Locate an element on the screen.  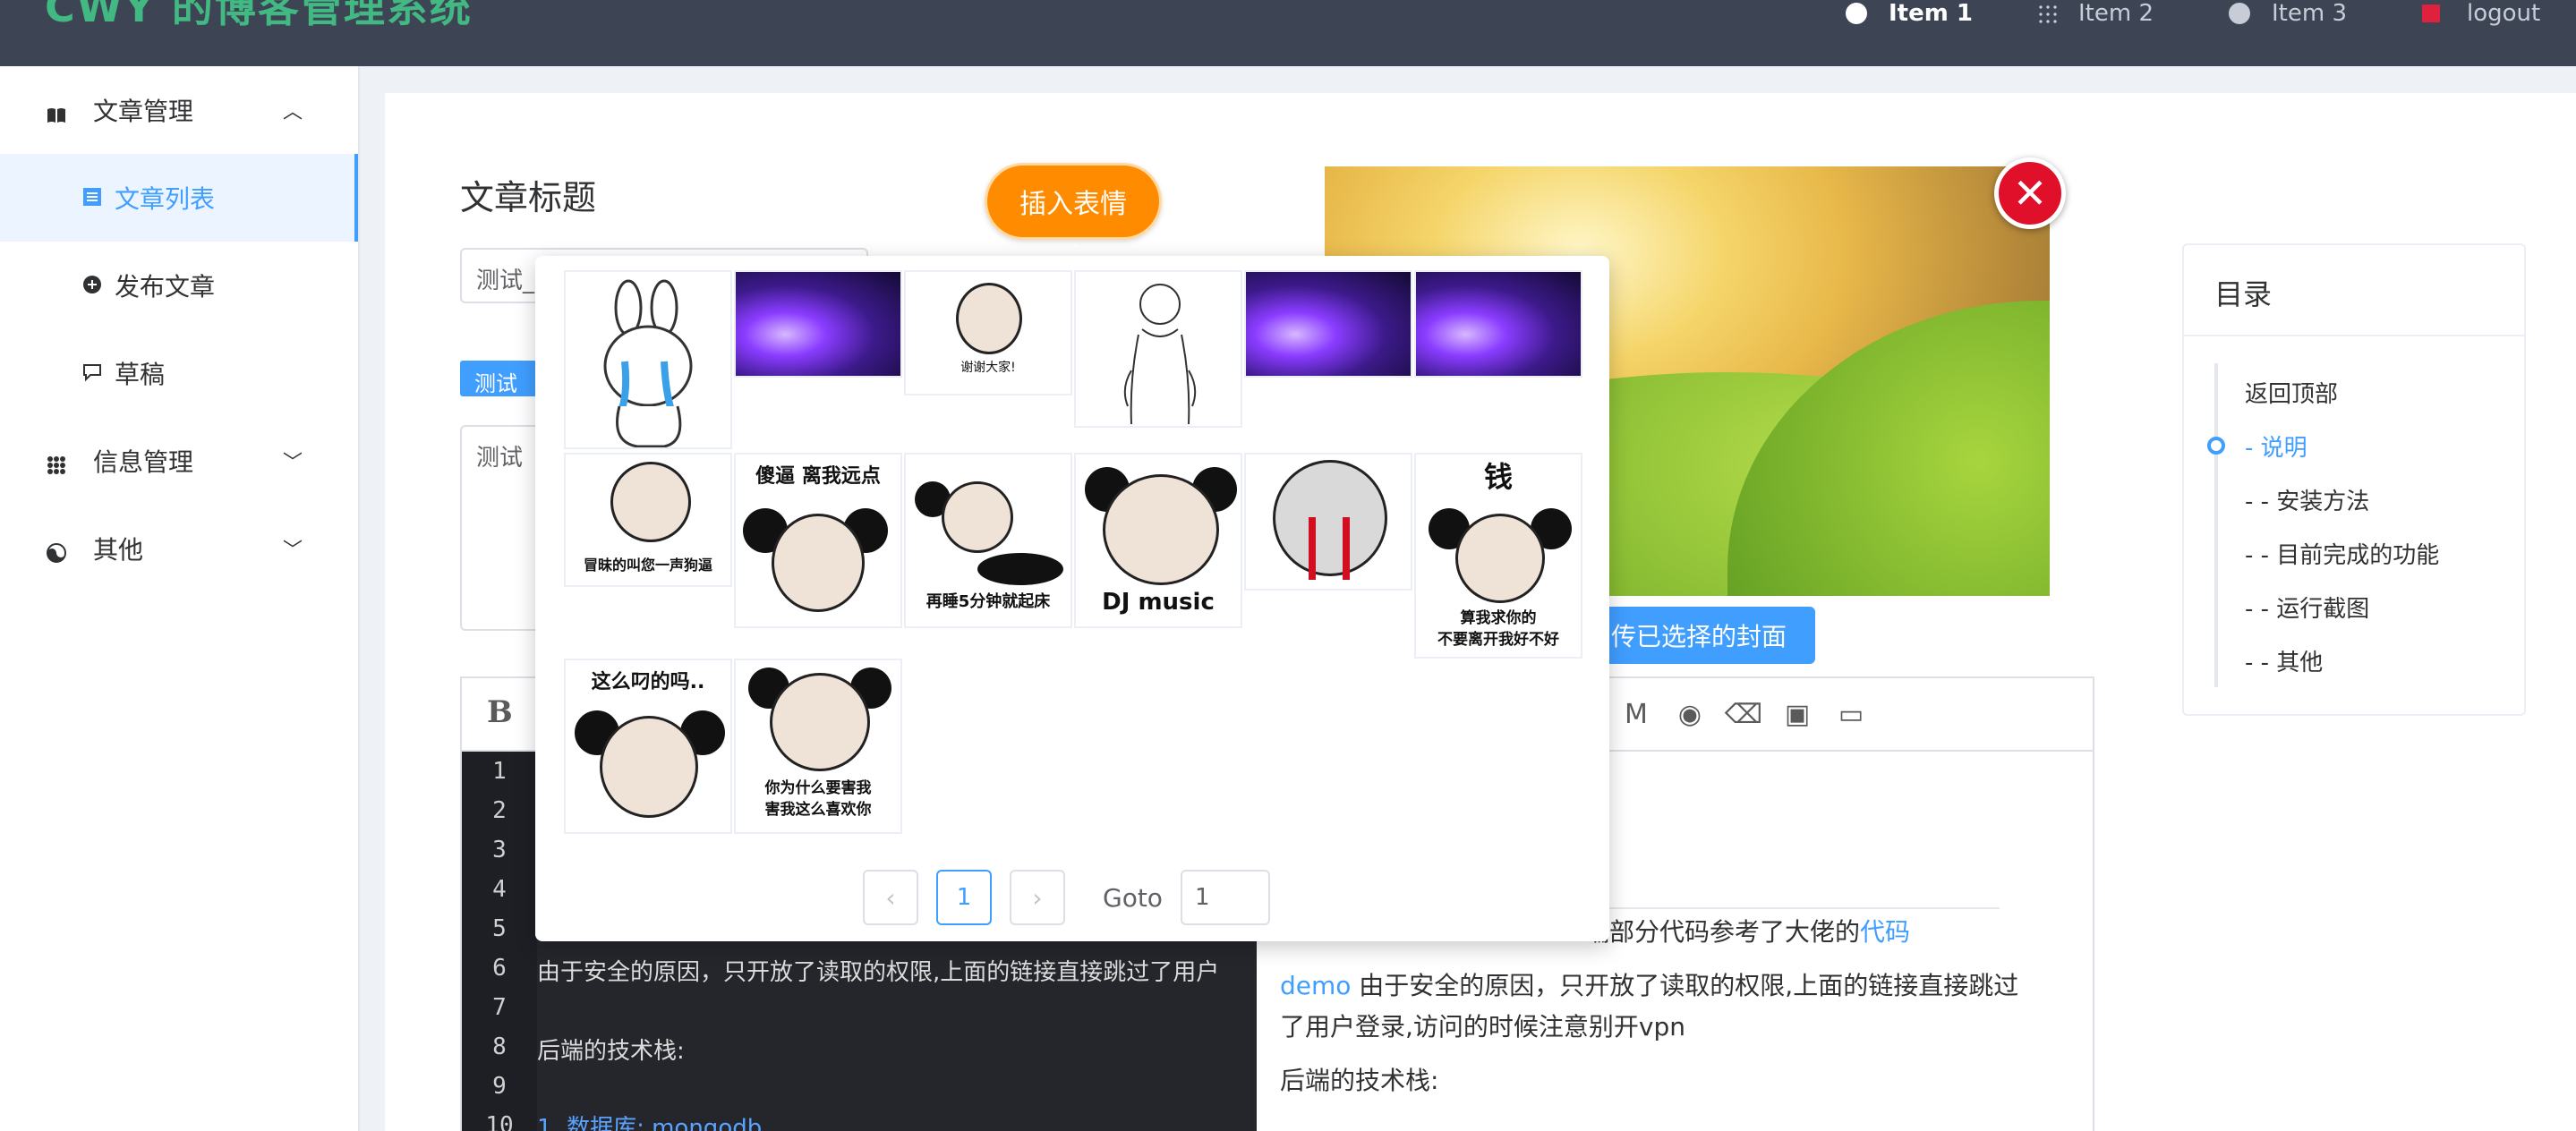
tag-badge: 测试 is located at coordinates (498, 378).